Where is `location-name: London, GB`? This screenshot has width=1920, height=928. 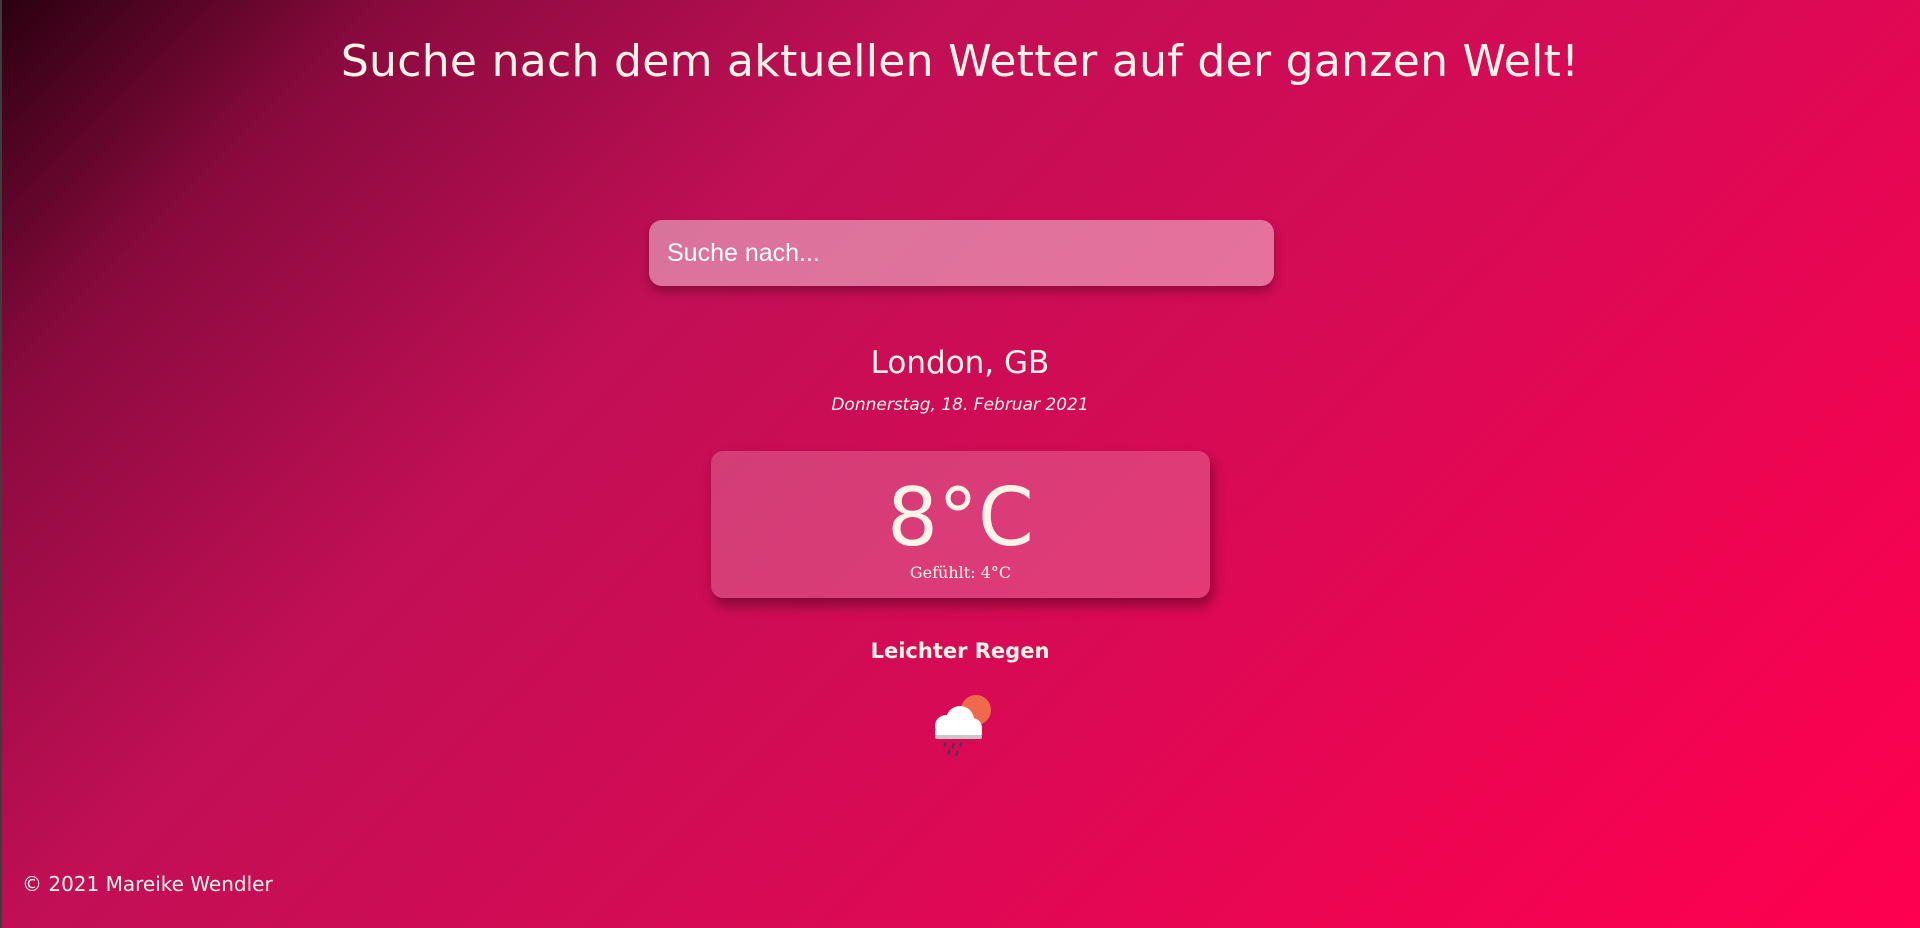
location-name: London, GB is located at coordinates (960, 363).